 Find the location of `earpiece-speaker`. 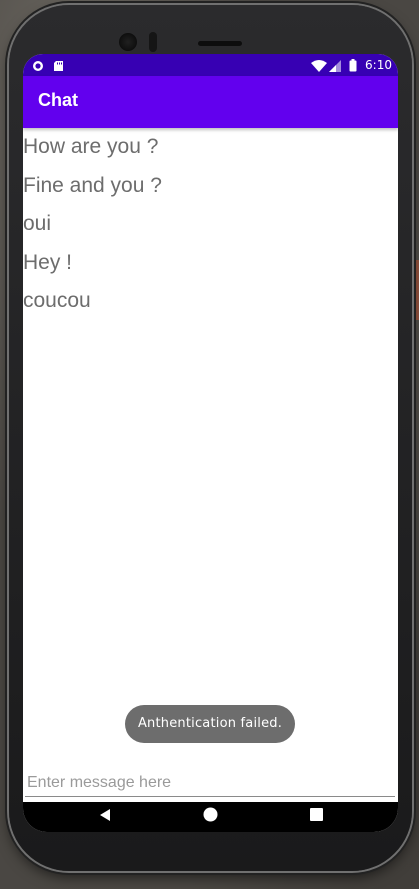

earpiece-speaker is located at coordinates (220, 43).